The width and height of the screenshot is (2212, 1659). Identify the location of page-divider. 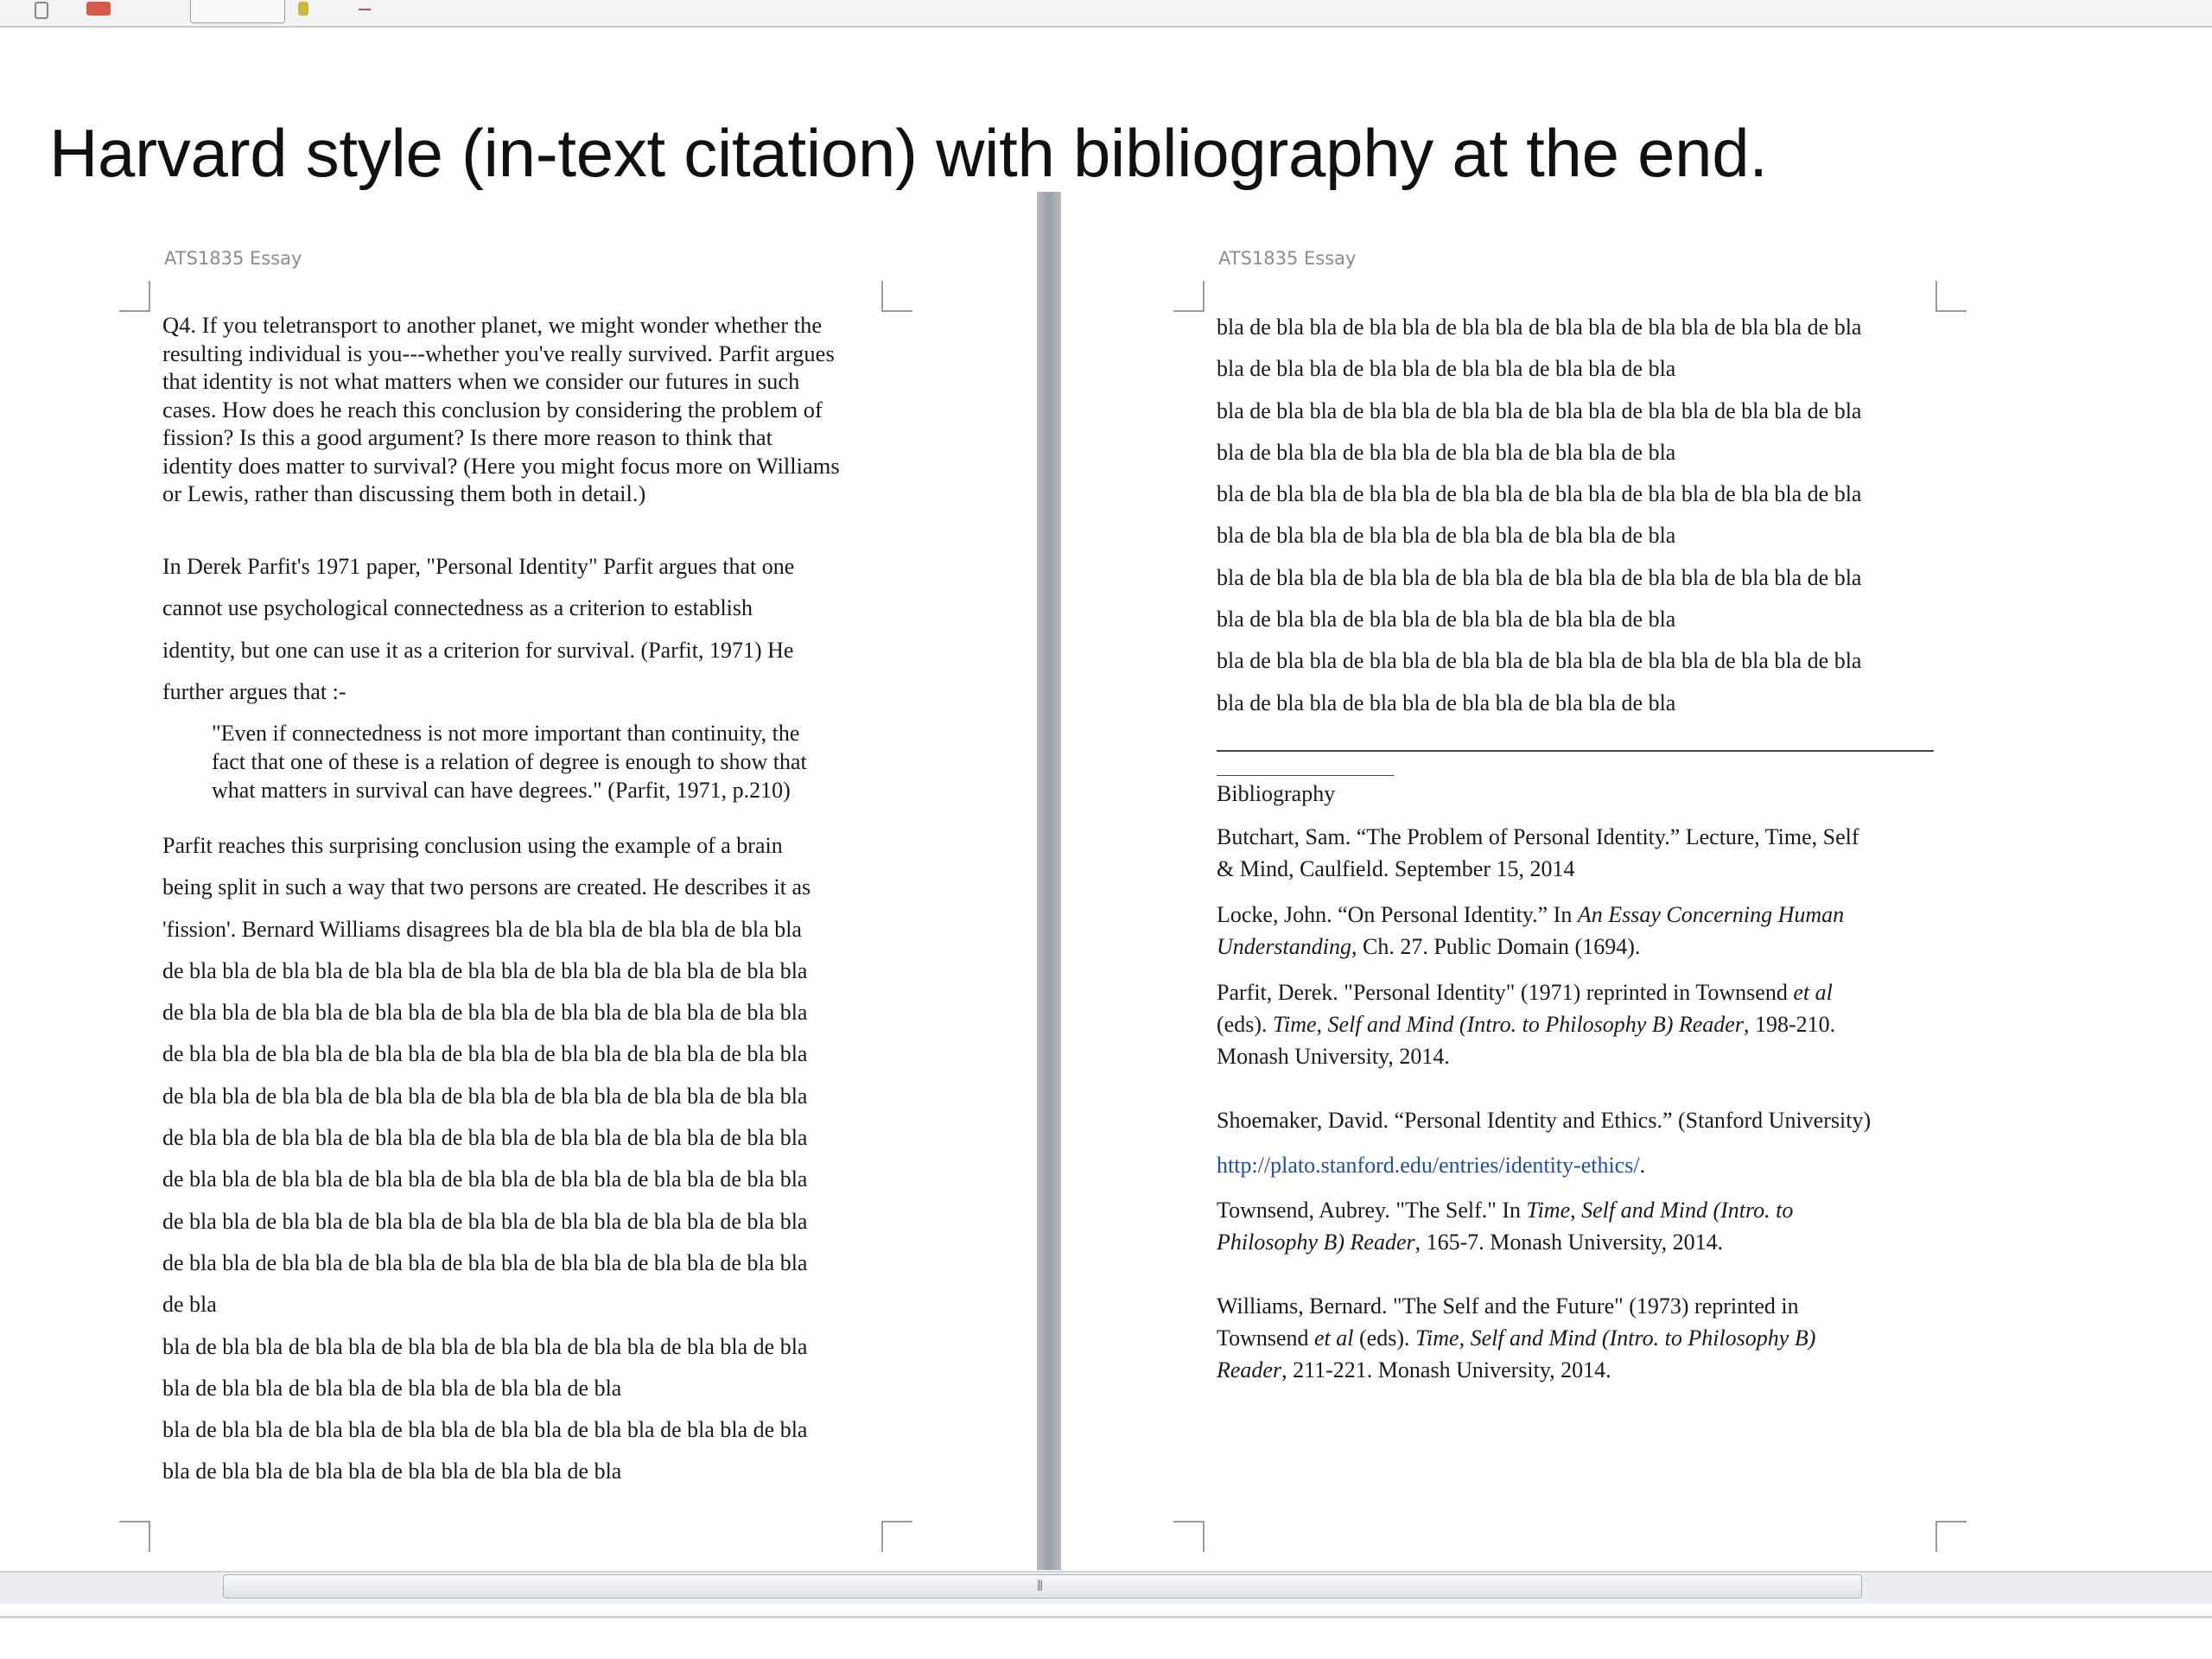
(1049, 881).